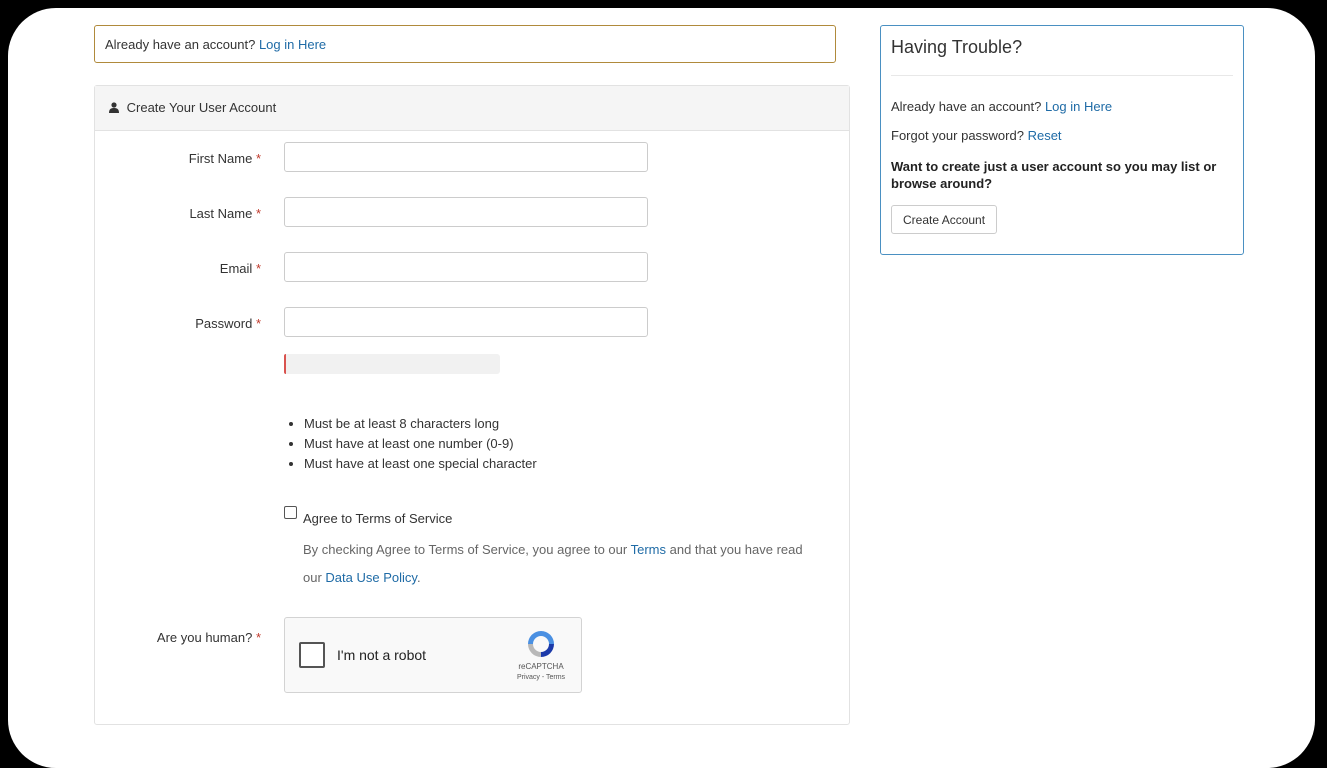 This screenshot has width=1327, height=768. What do you see at coordinates (382, 655) in the screenshot?
I see `recaptcha-label: I'm not a robot` at bounding box center [382, 655].